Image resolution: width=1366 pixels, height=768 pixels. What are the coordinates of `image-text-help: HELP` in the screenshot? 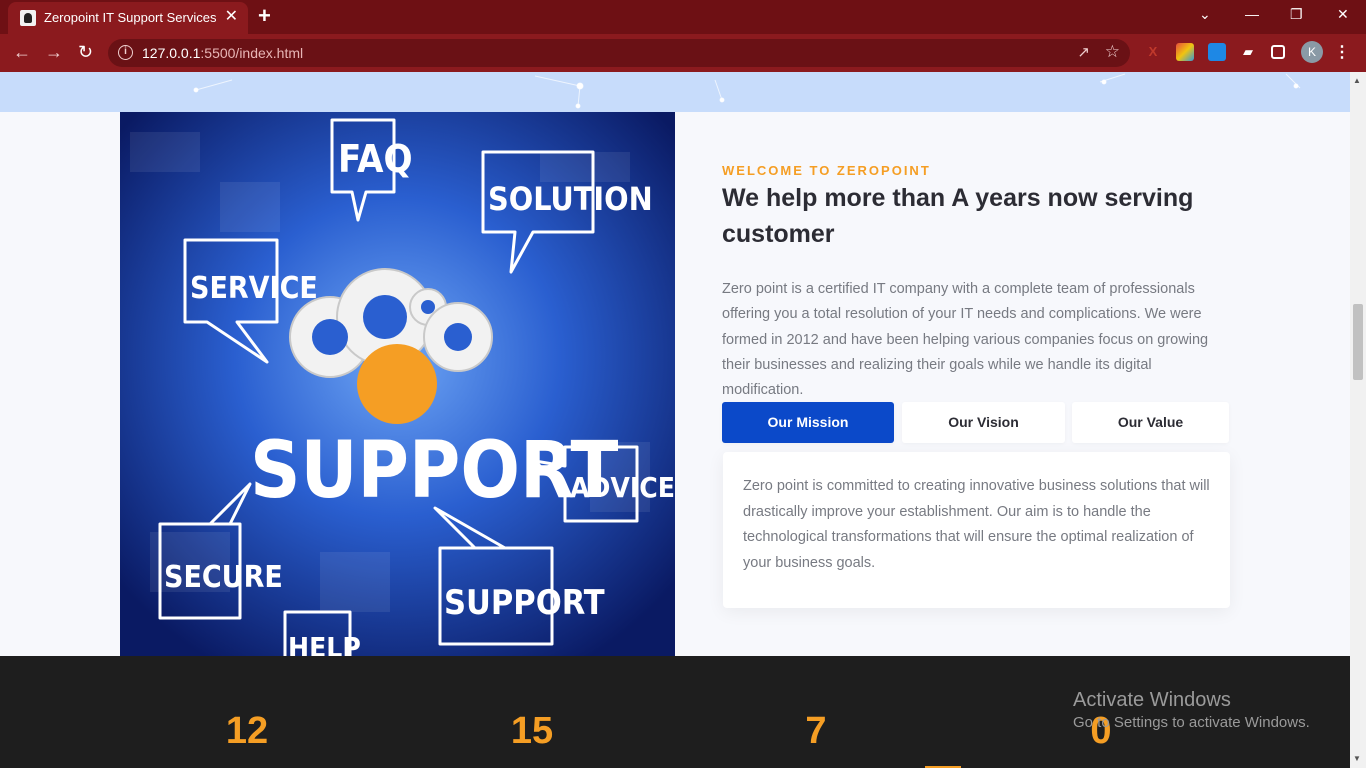 It's located at (324, 644).